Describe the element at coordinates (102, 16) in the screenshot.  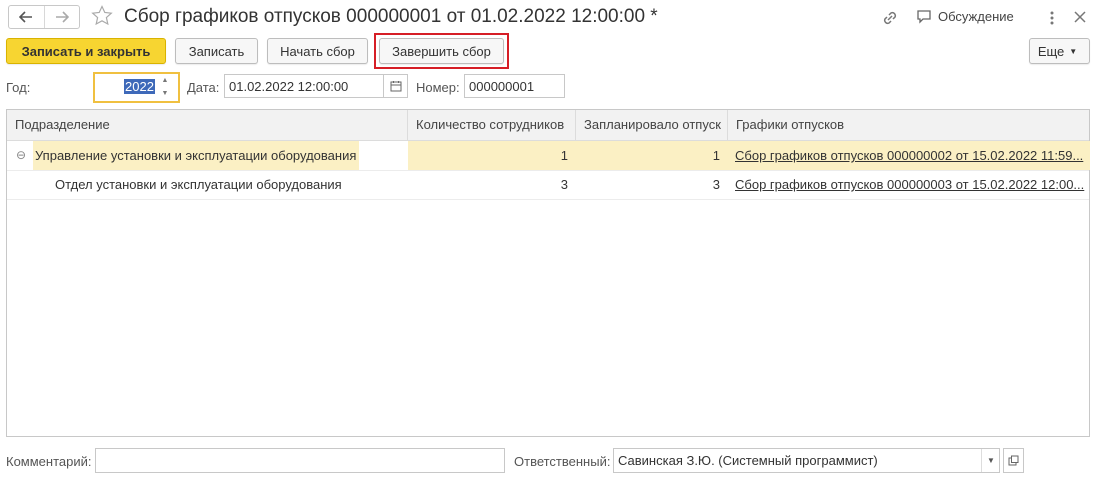
I see `favorite-star-icon` at that location.